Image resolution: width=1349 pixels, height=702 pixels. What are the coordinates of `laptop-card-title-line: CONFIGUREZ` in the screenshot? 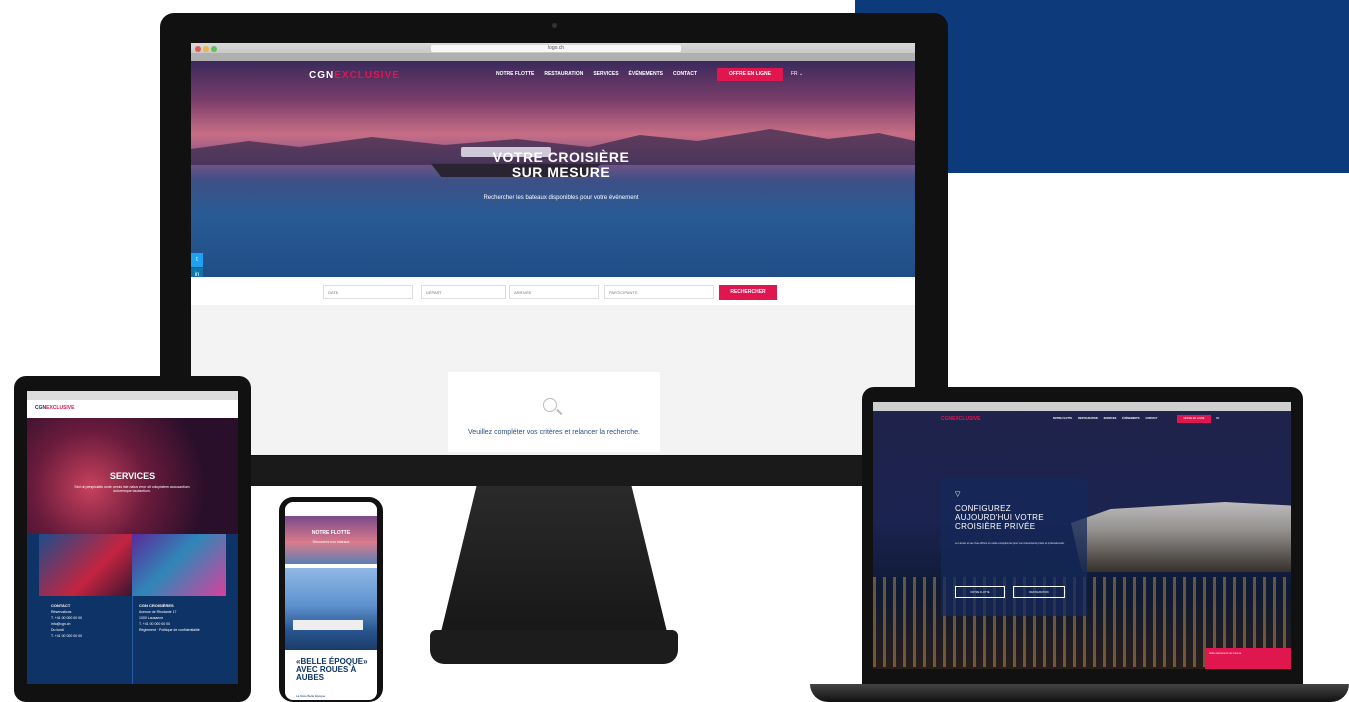 It's located at (983, 508).